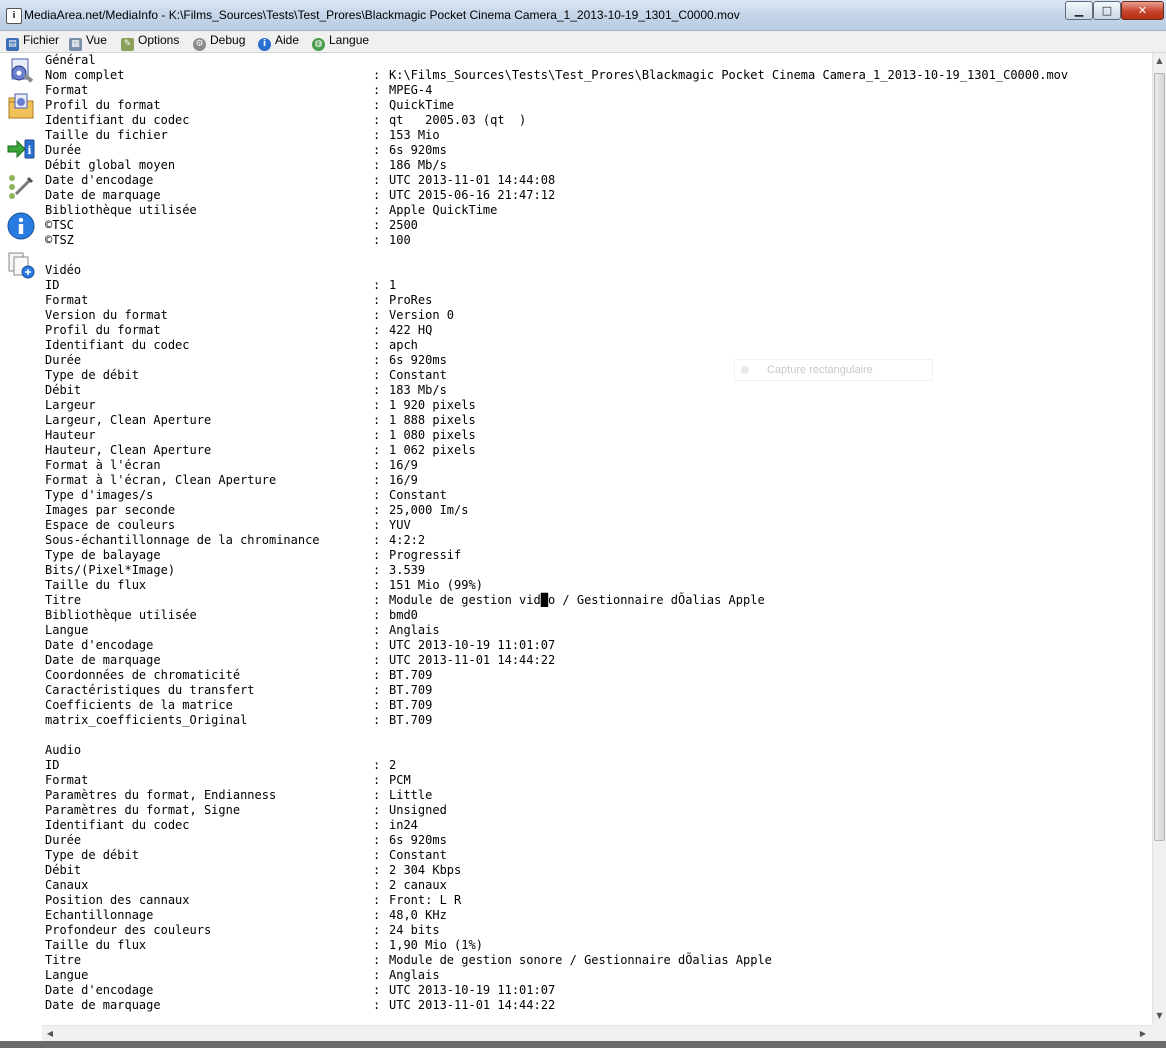 The image size is (1166, 1048). Describe the element at coordinates (1079, 10) in the screenshot. I see `minimize-button: ▁` at that location.